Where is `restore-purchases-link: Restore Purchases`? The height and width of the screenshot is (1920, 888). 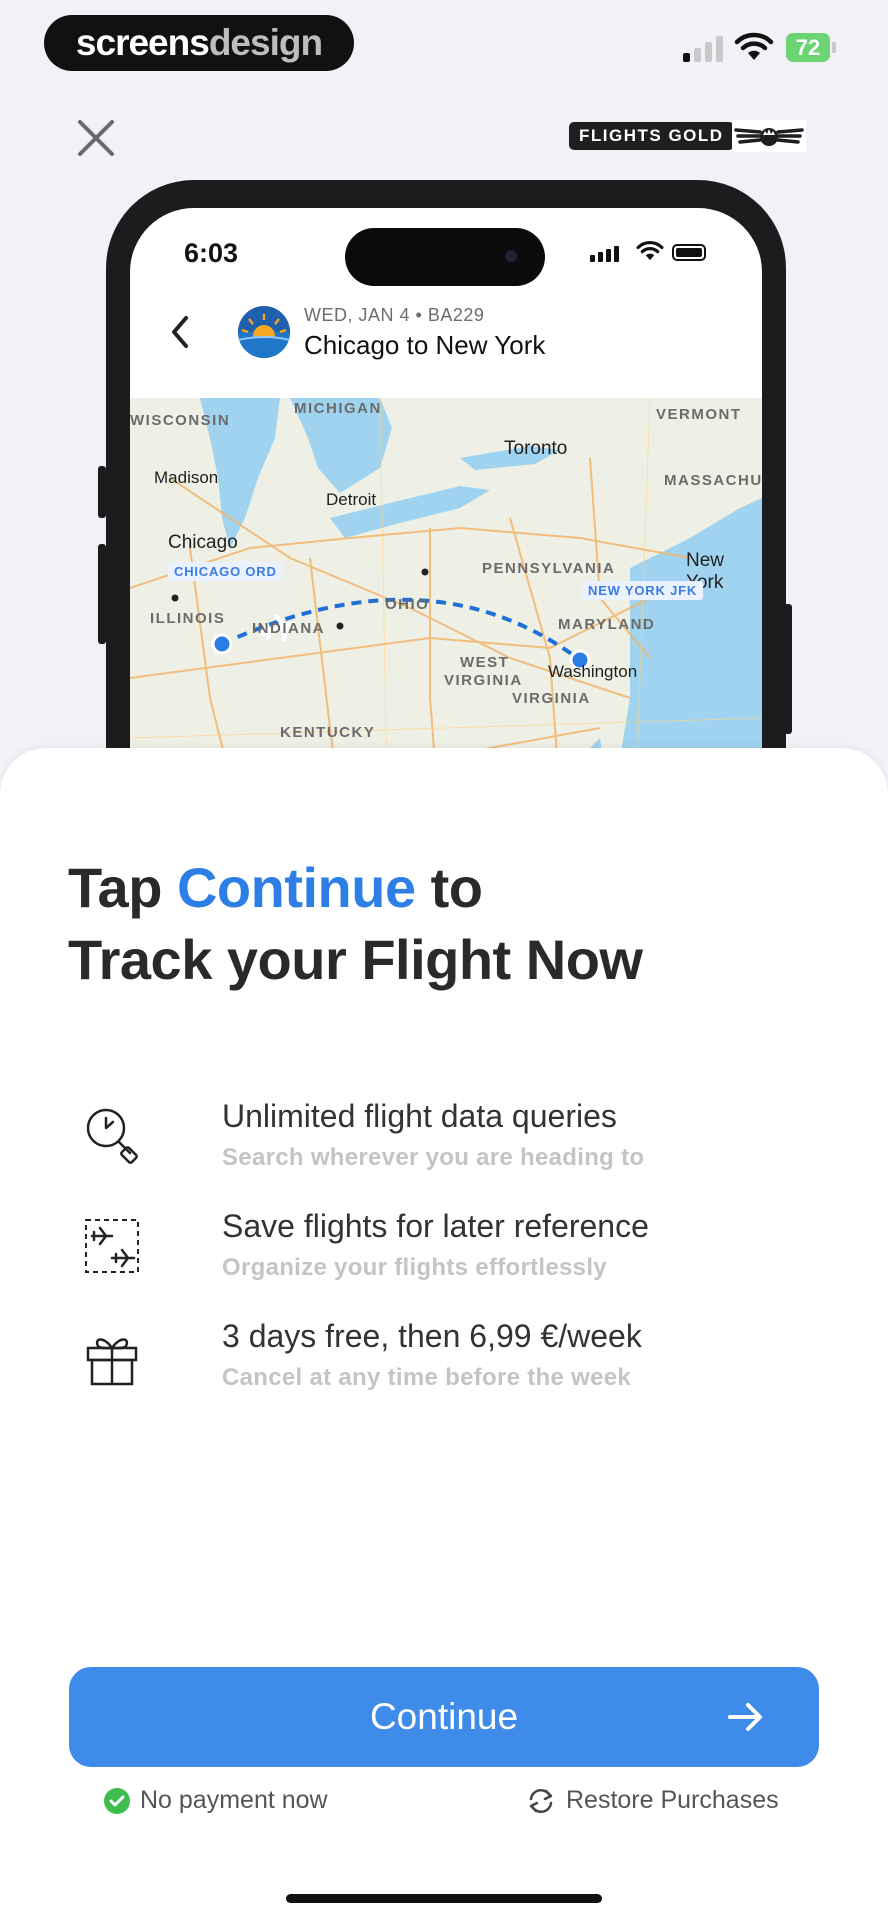 restore-purchases-link: Restore Purchases is located at coordinates (652, 1800).